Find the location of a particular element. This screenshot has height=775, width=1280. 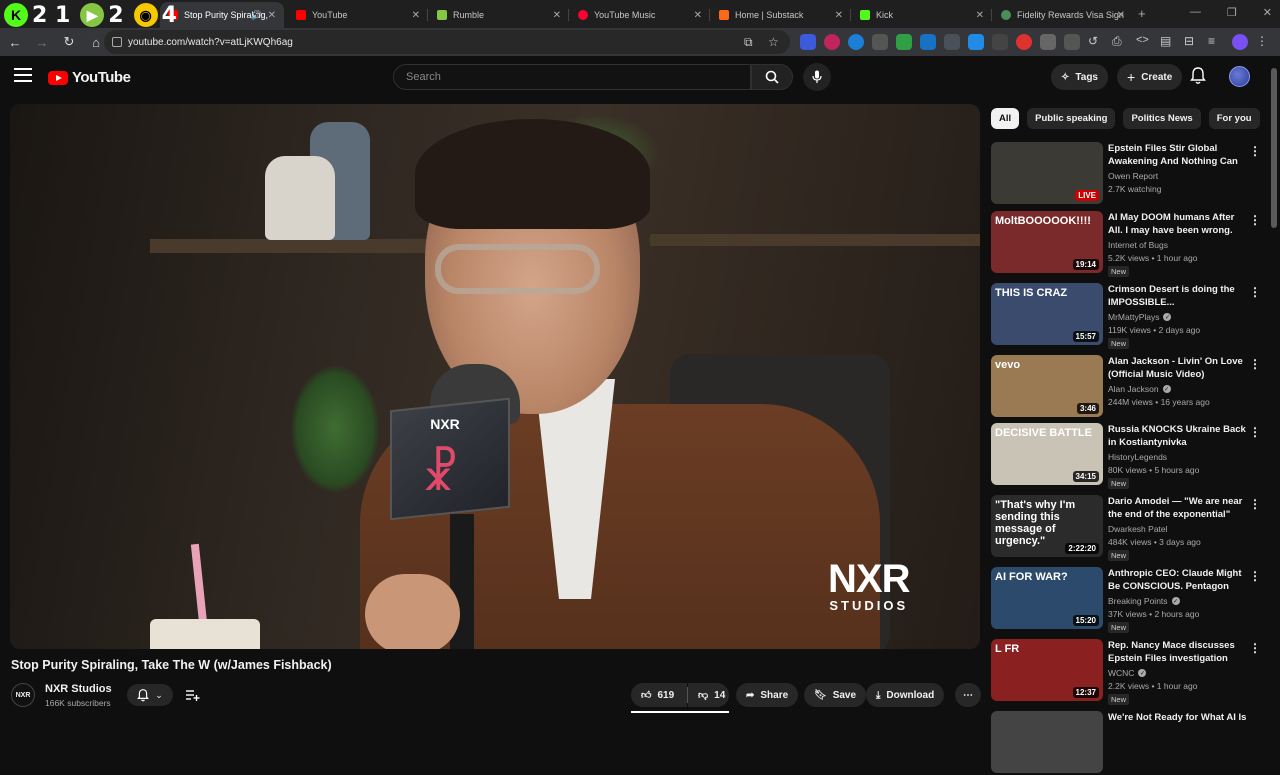

video-thumbnail: DECISIVE BATTLE 34:15 is located at coordinates (1047, 454).